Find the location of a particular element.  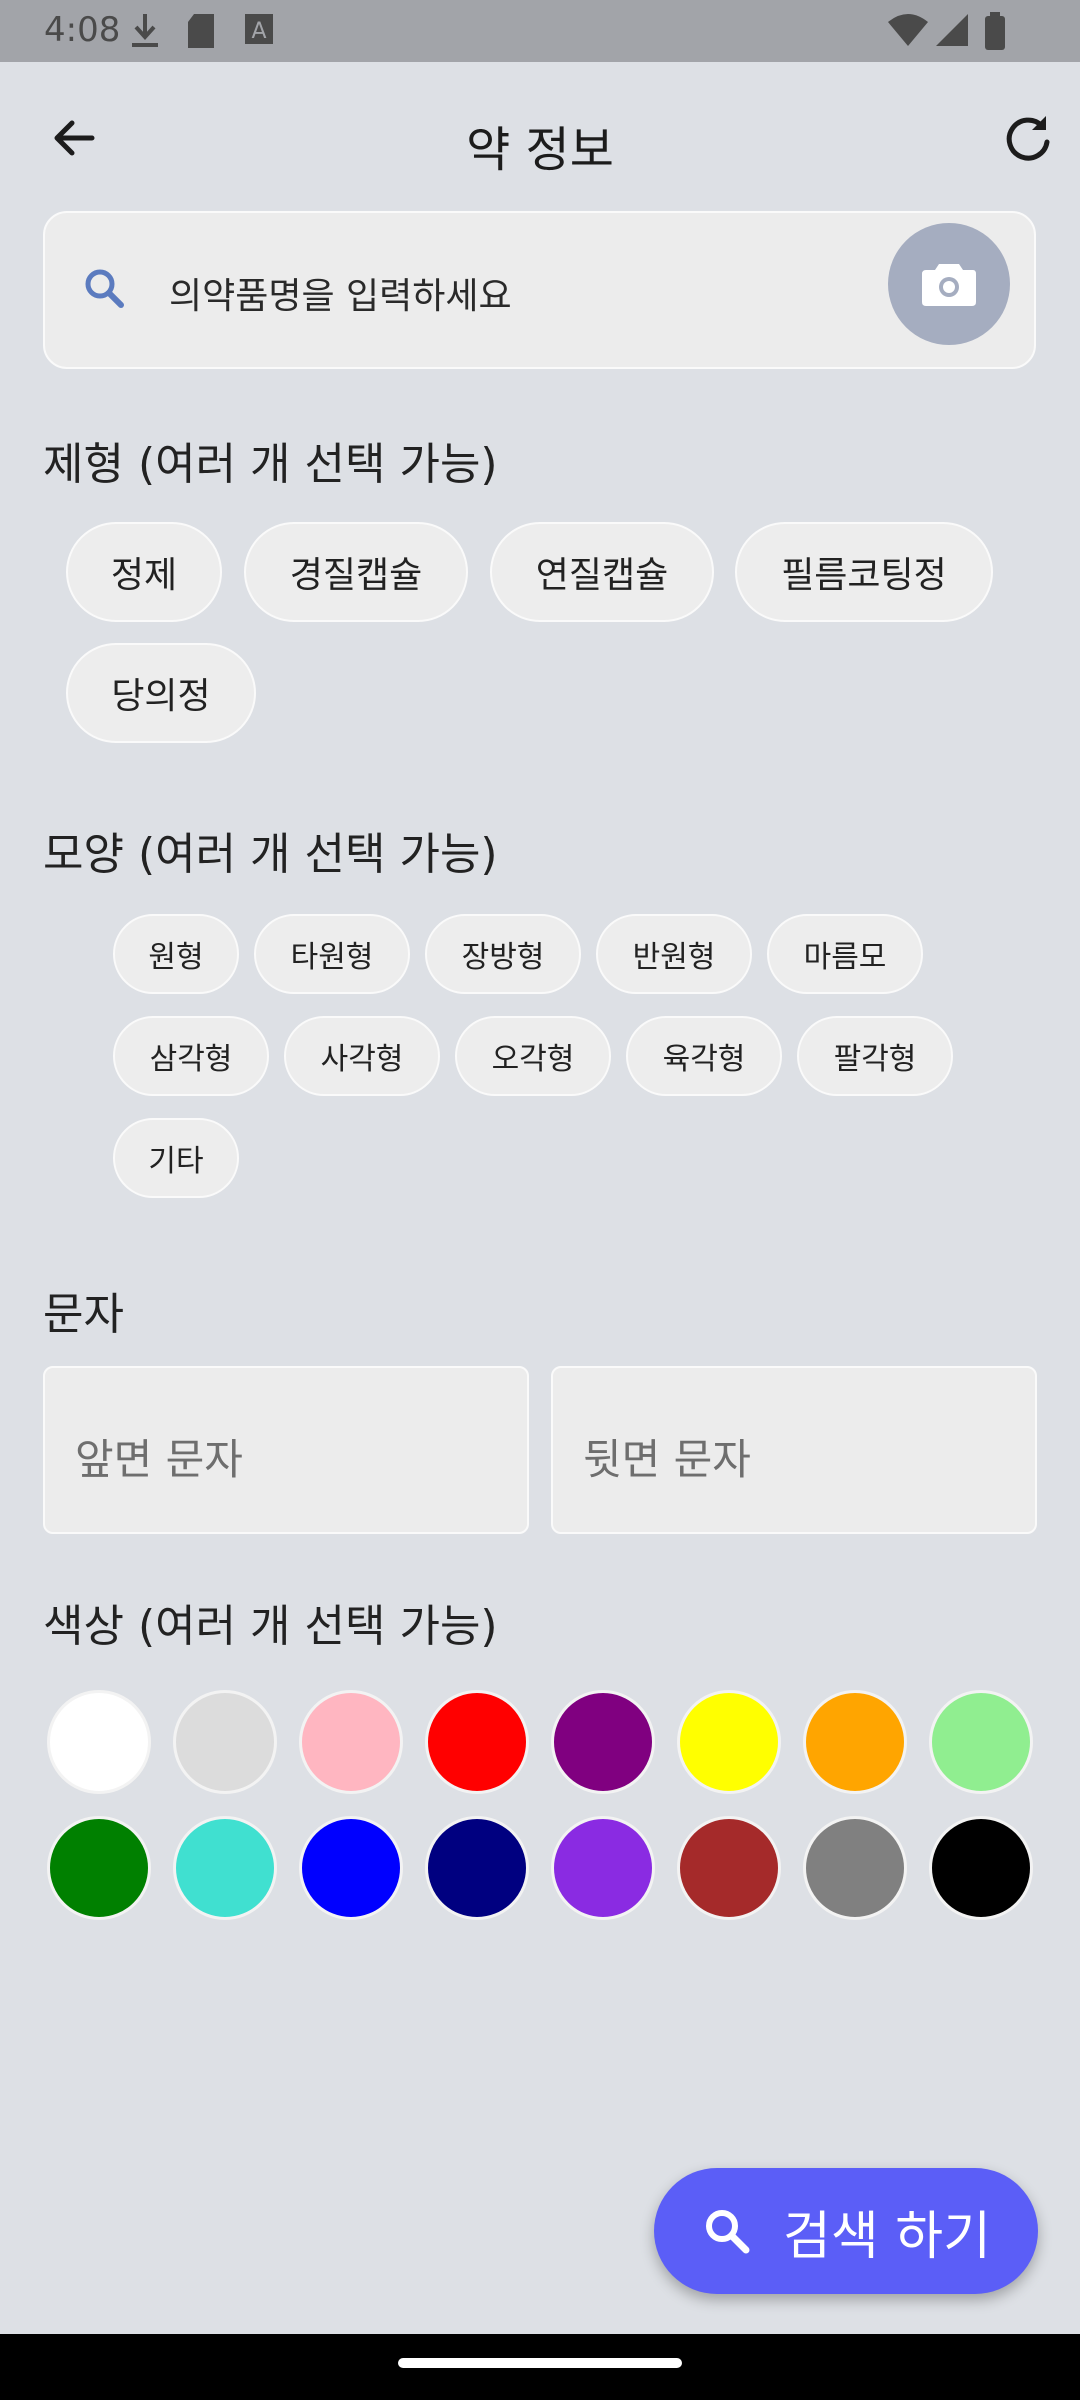

refresh-icon is located at coordinates (1028, 138).